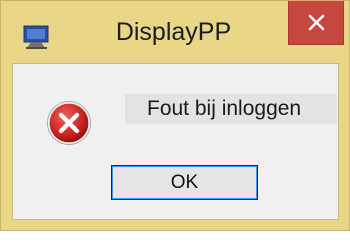 The height and width of the screenshot is (247, 350). Describe the element at coordinates (231, 109) in the screenshot. I see `error-message: Fout bij inloggen` at that location.